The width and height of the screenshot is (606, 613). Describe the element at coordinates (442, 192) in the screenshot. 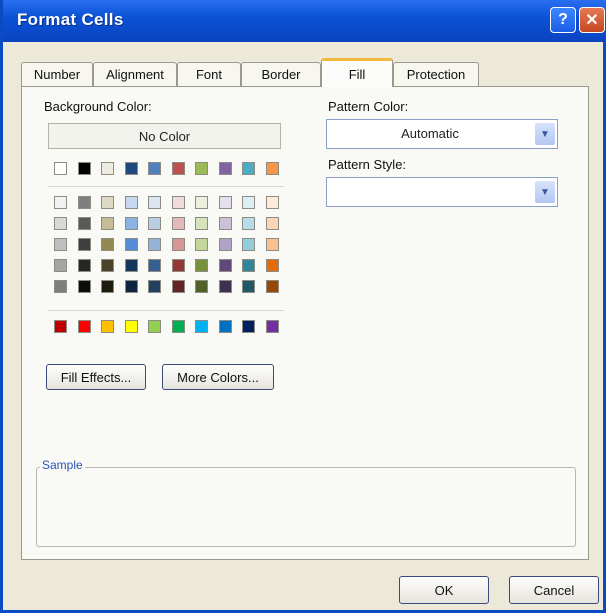

I see `pattern-style-select: ▼` at that location.